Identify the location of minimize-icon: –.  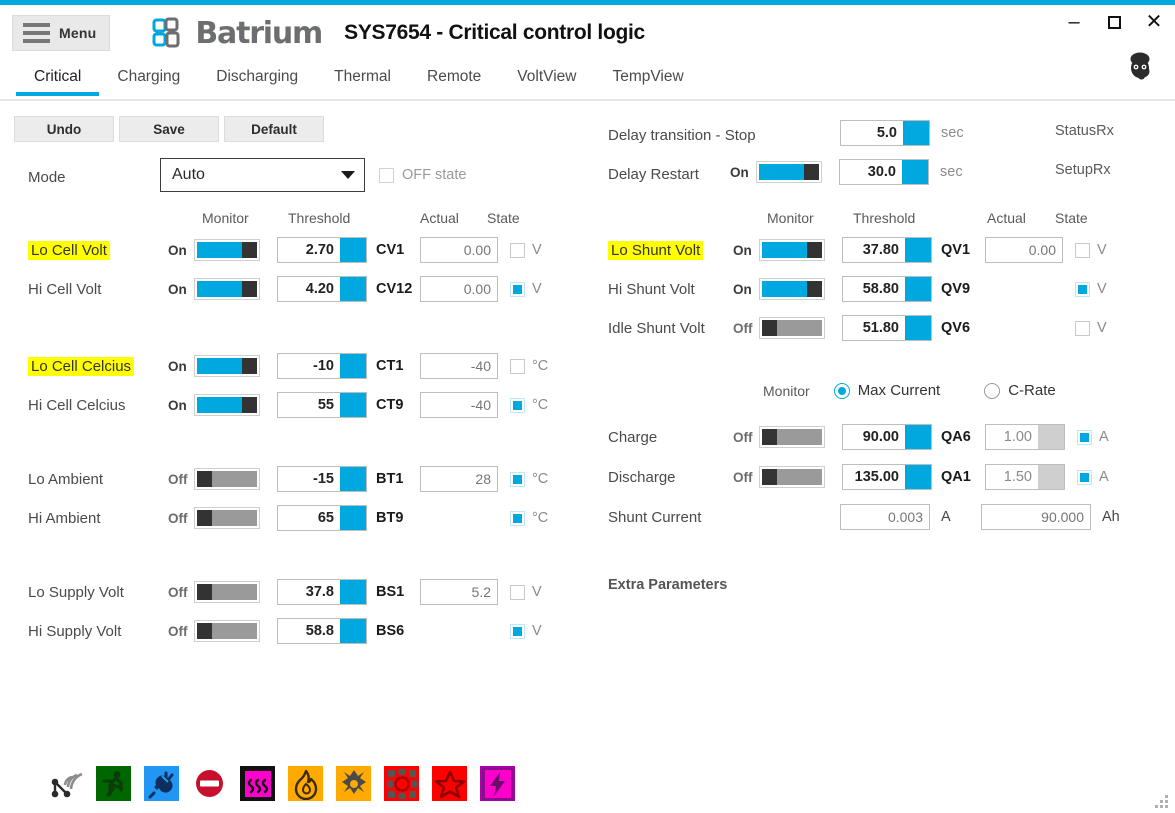
(1074, 22).